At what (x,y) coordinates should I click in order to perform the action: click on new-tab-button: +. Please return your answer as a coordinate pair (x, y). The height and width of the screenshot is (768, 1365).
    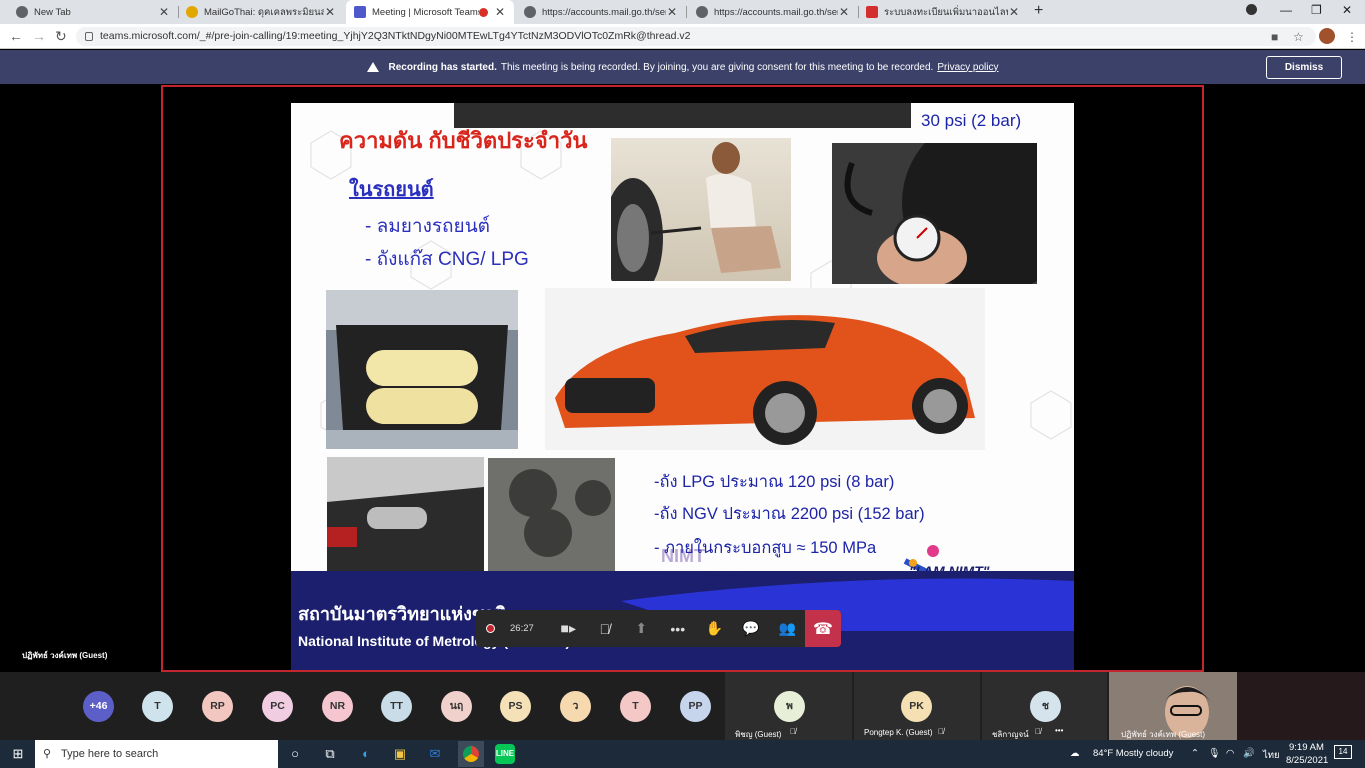
    Looking at the image, I should click on (1038, 11).